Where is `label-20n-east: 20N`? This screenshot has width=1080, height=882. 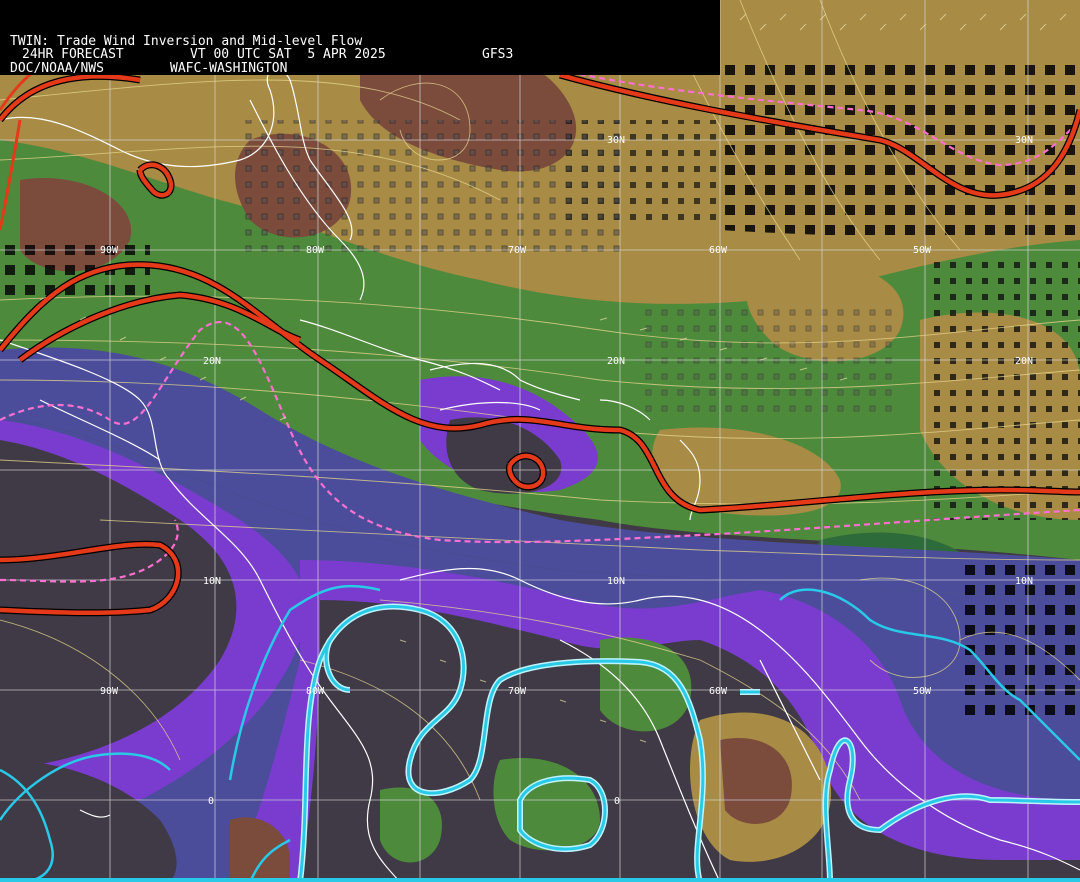 label-20n-east: 20N is located at coordinates (1024, 361).